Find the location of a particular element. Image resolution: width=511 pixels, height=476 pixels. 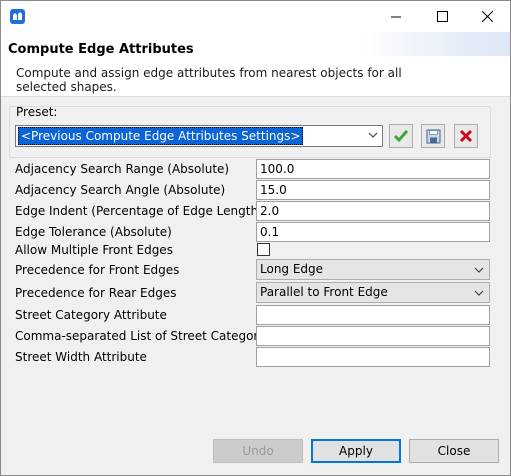

field-value: 15.0 is located at coordinates (273, 190).